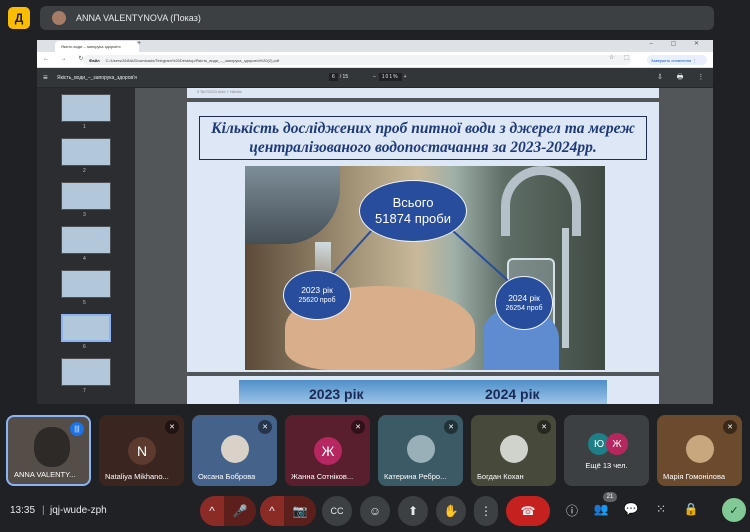  Describe the element at coordinates (734, 510) in the screenshot. I see `host-check-icon: ✓` at that location.